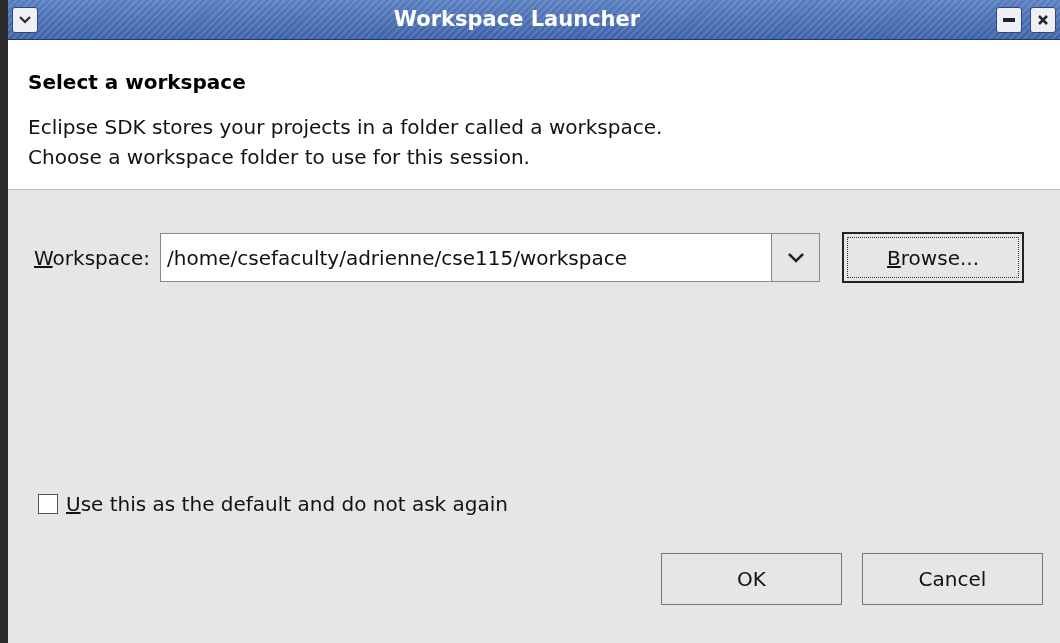  Describe the element at coordinates (137, 82) in the screenshot. I see `header-title: Select a workspace` at that location.